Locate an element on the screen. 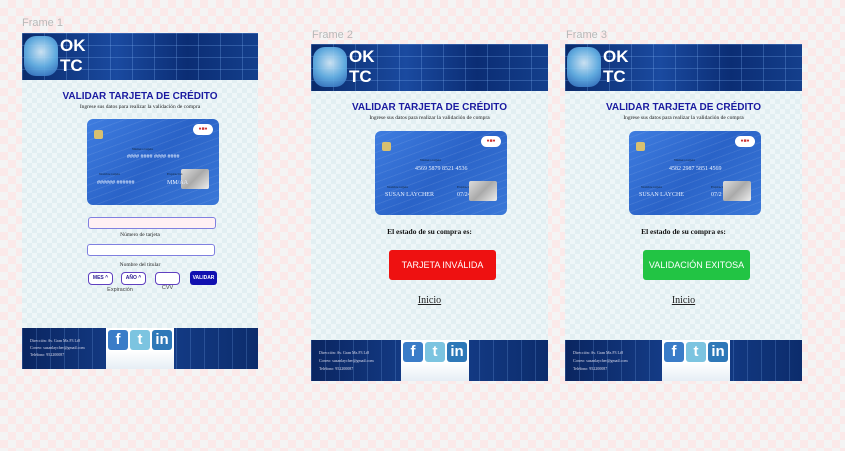 The image size is (845, 451). card-exp-label: Expiración is located at coordinates (175, 174).